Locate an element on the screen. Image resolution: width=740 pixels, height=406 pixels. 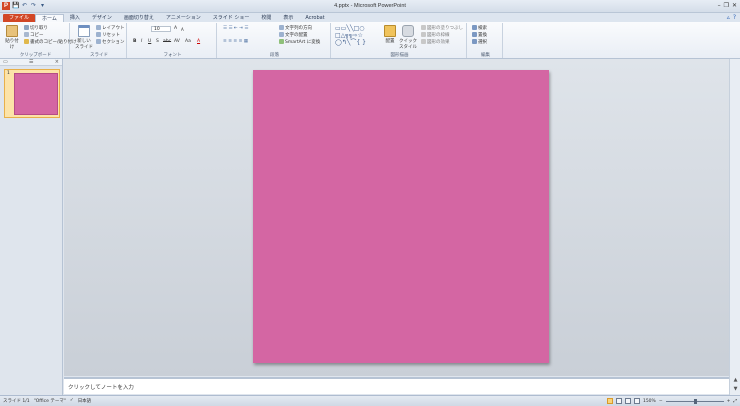
fit-to-window-icon: ⤢ is located at coordinates (735, 401).